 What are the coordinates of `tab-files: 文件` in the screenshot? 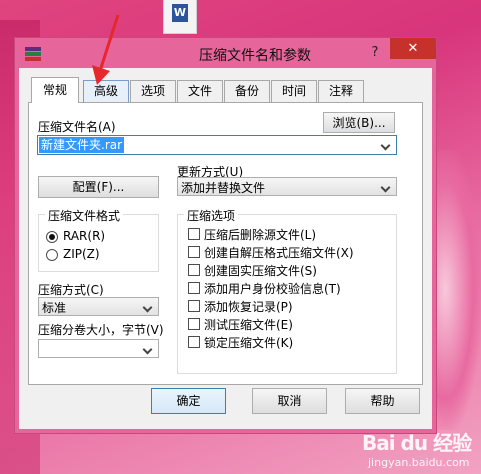 It's located at (200, 91).